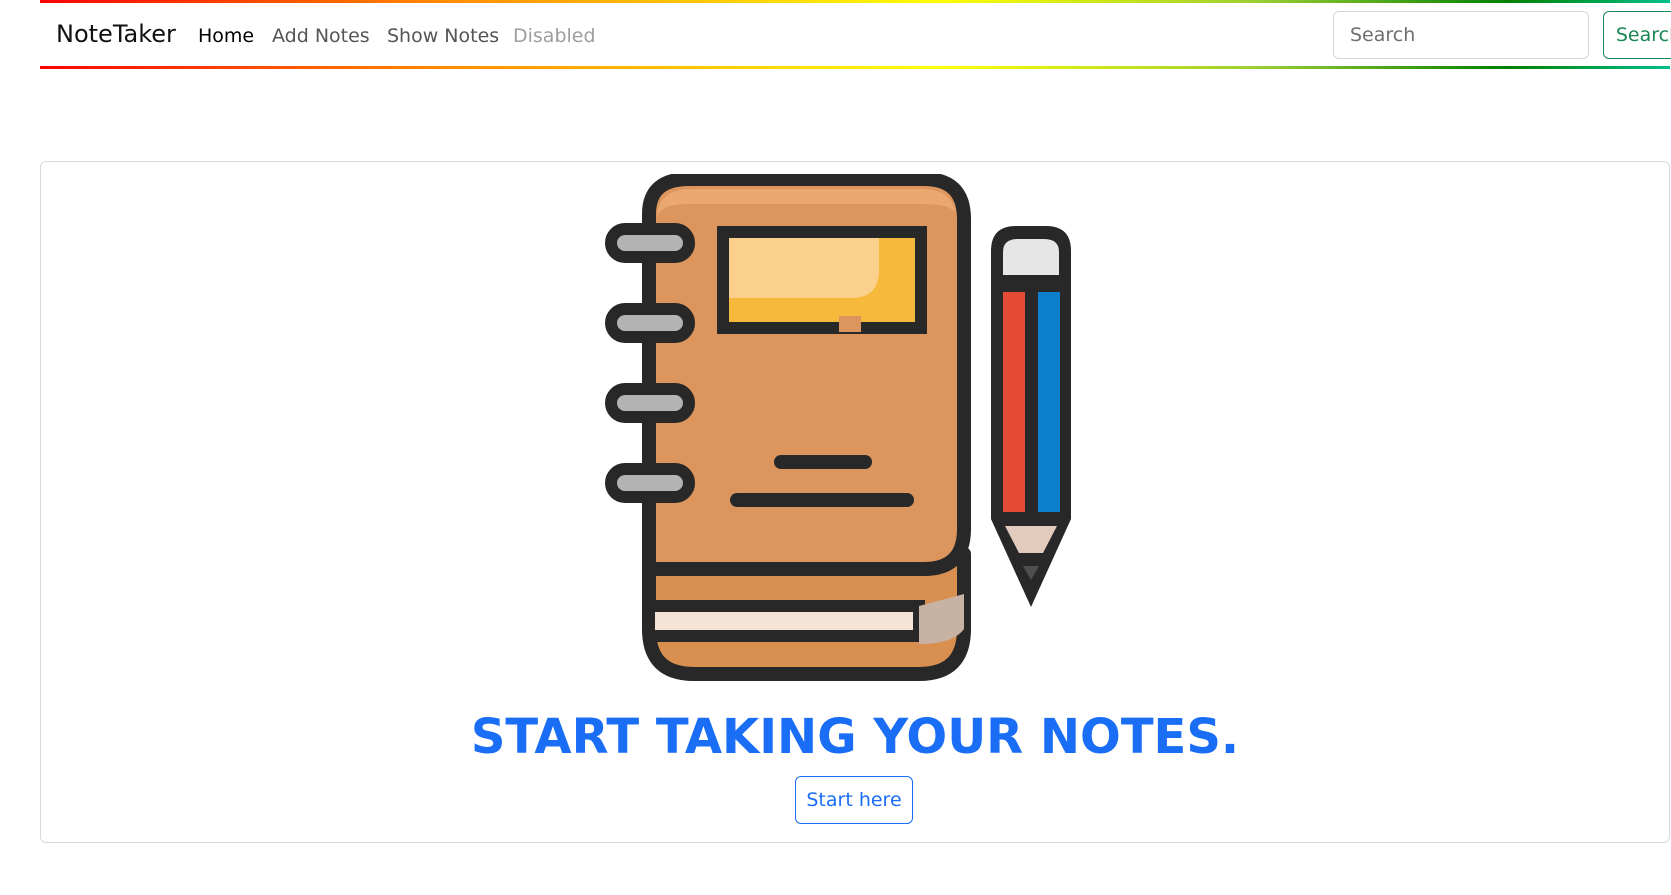 This screenshot has width=1671, height=895. I want to click on notebook-icon, so click(788, 427).